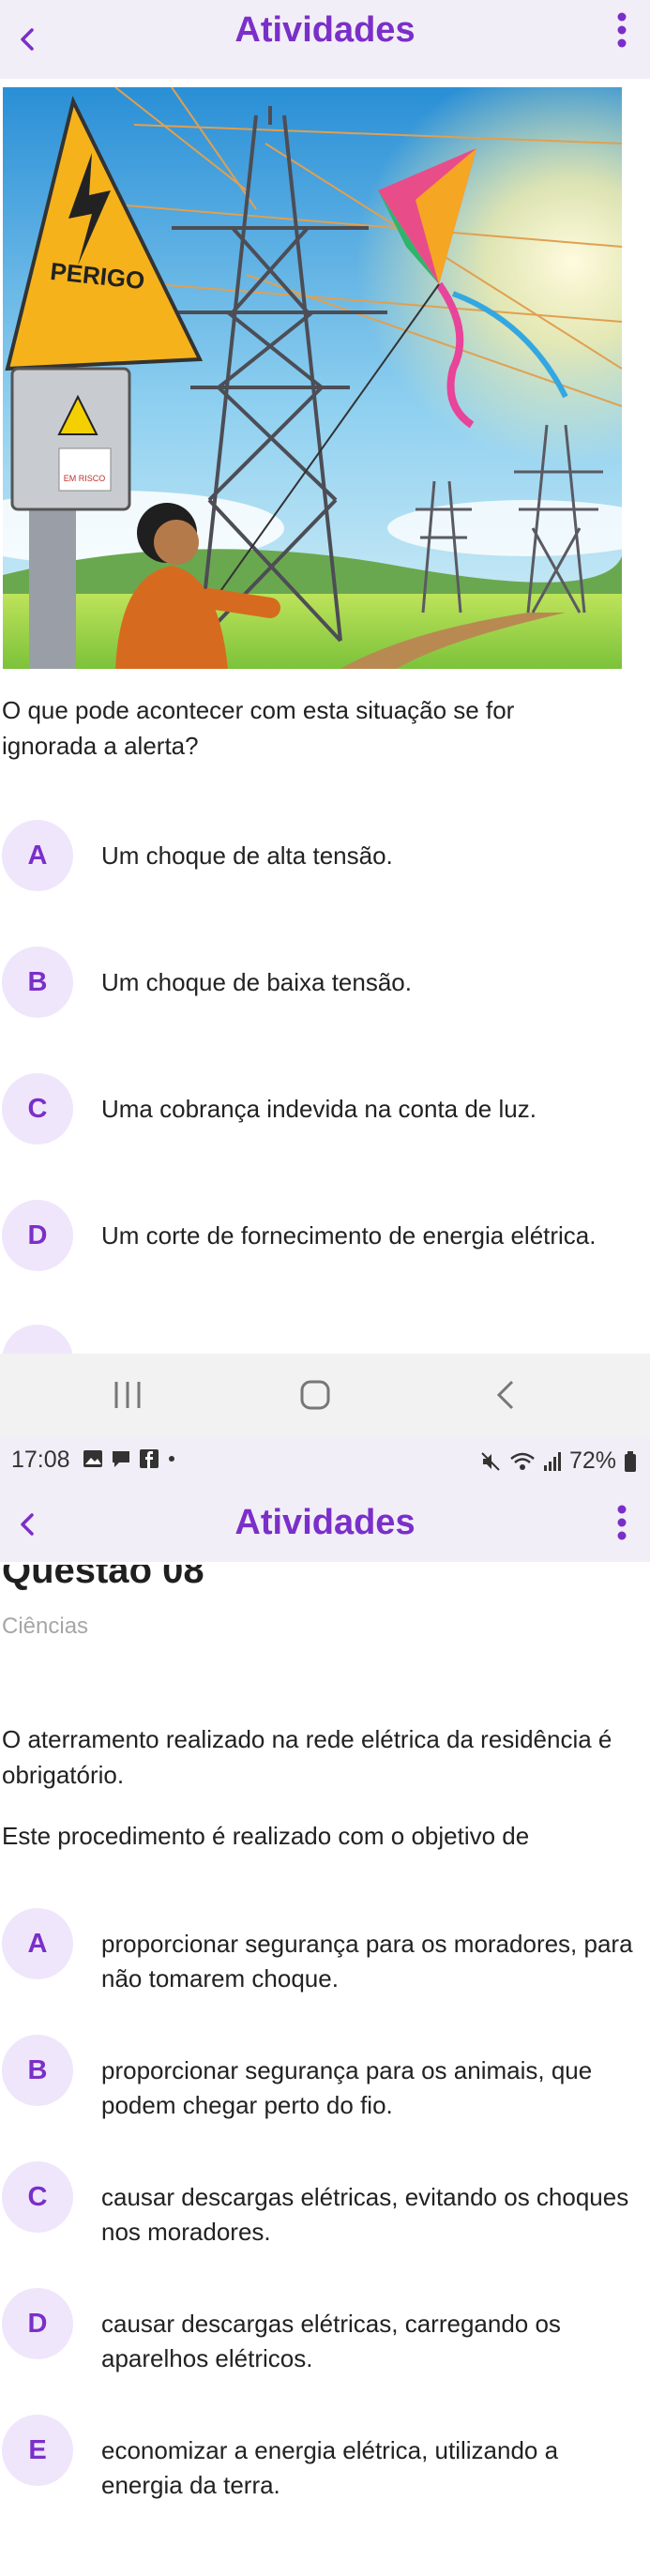 The height and width of the screenshot is (2576, 650). Describe the element at coordinates (592, 1460) in the screenshot. I see `battery-percent: 72%` at that location.